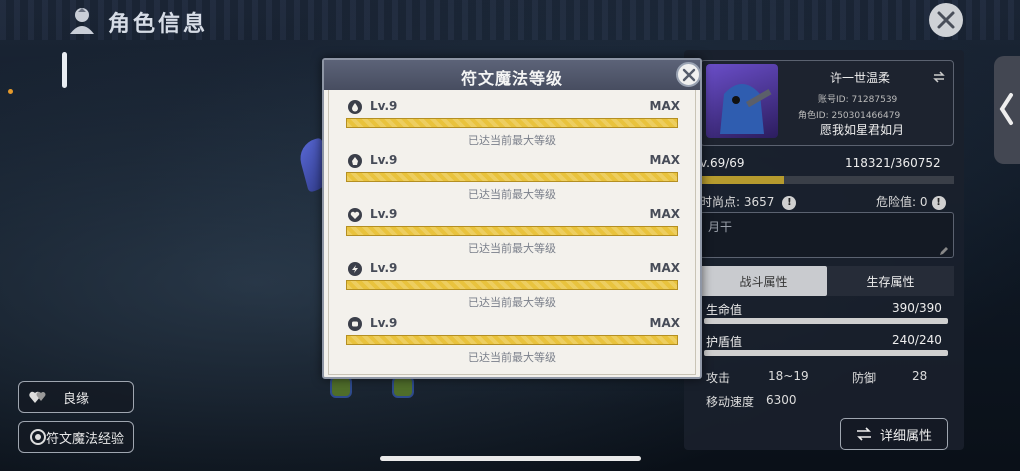 The width and height of the screenshot is (1020, 471). What do you see at coordinates (917, 308) in the screenshot?
I see `hp-value: 390/390` at bounding box center [917, 308].